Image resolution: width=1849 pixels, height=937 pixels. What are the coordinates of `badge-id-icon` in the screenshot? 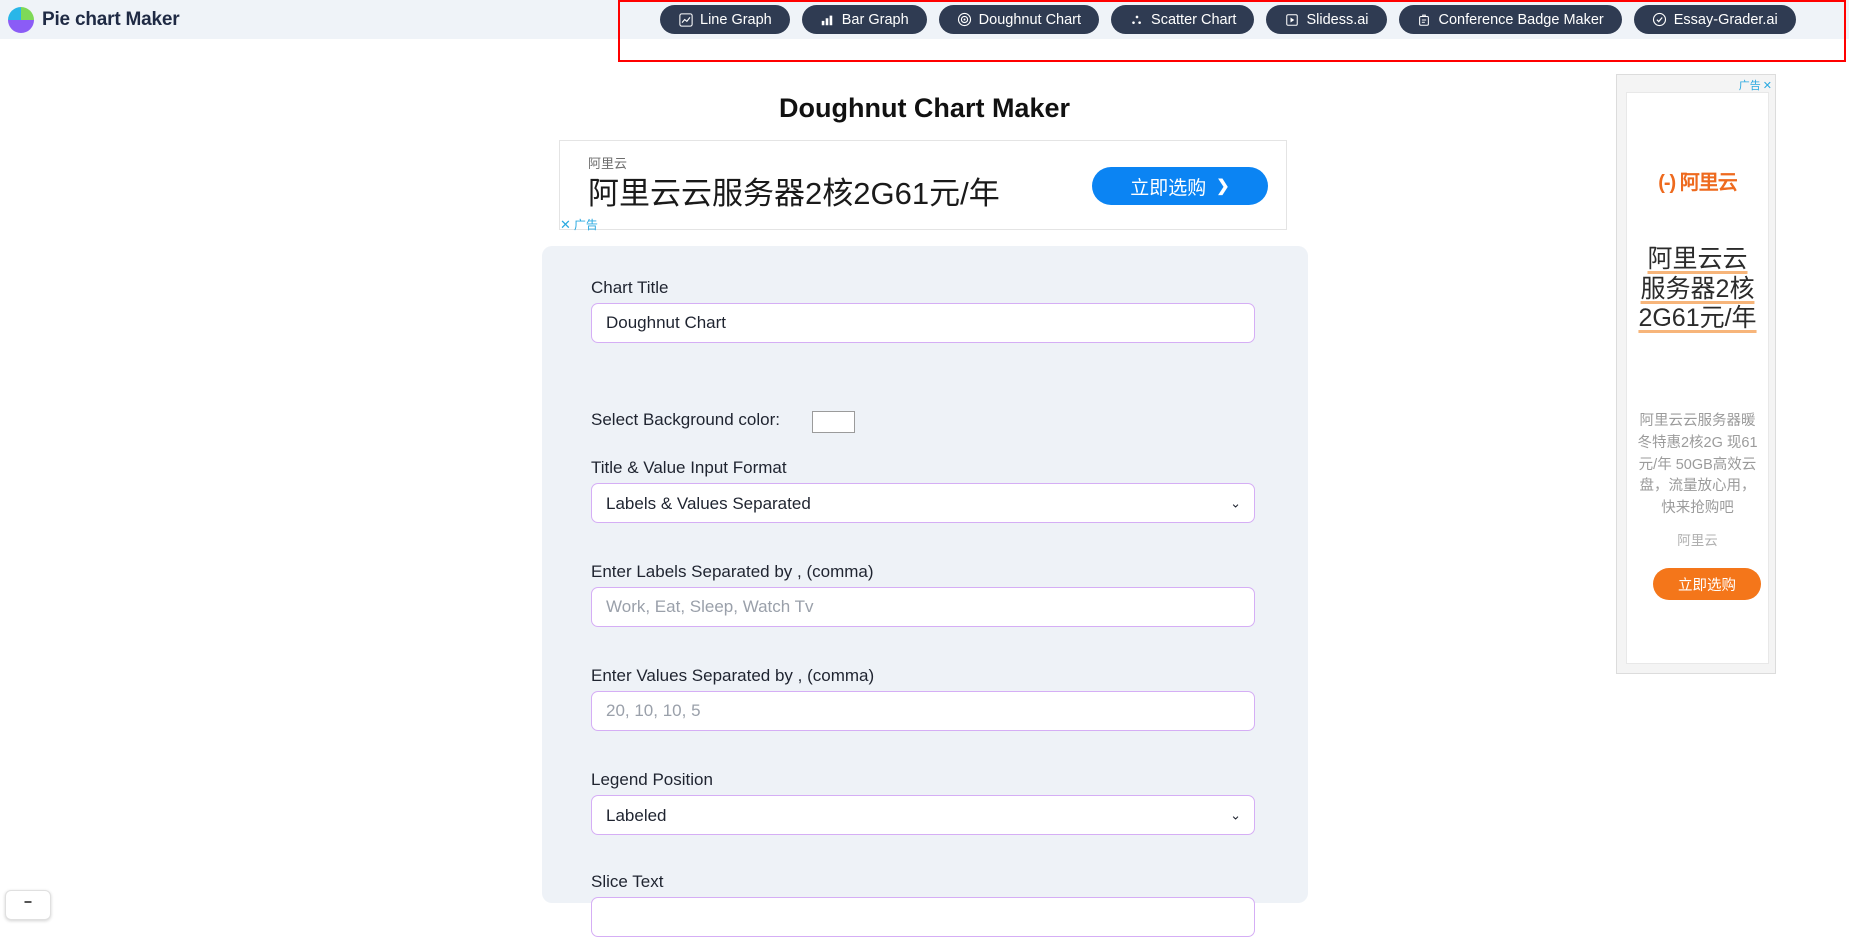 It's located at (1424, 19).